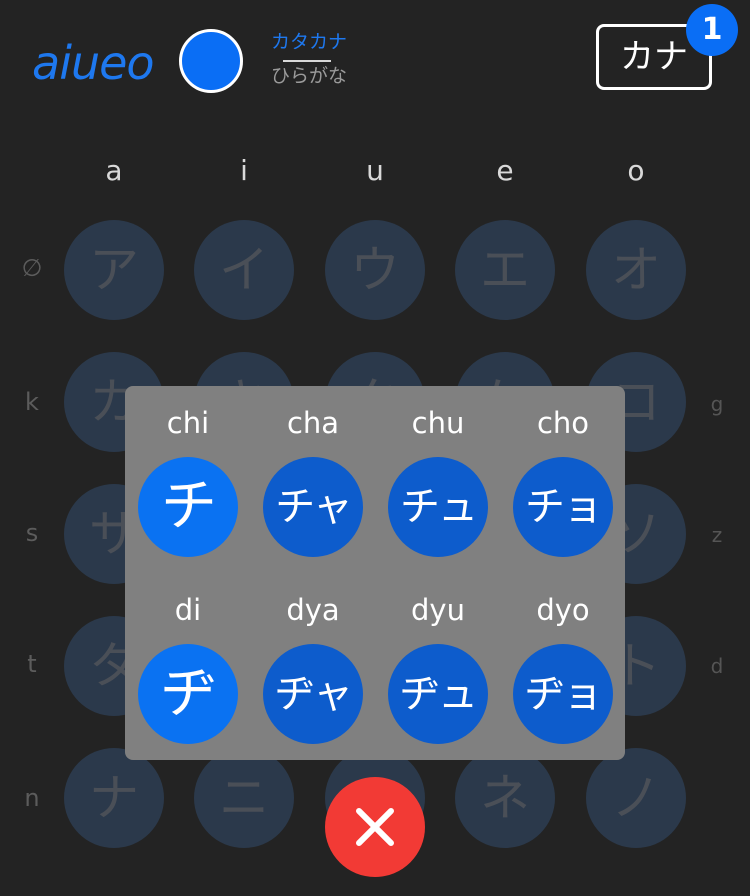 The image size is (750, 896). Describe the element at coordinates (717, 666) in the screenshot. I see `row-label-d: d` at that location.